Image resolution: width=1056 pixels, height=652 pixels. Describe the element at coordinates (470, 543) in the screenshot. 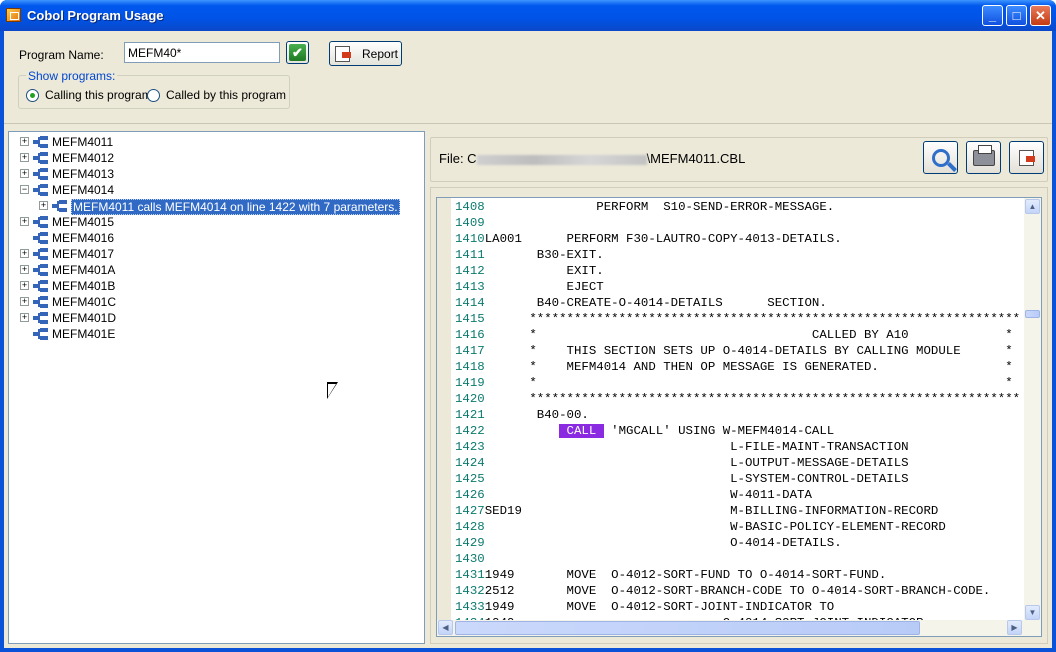

I see `line-number: 1429` at that location.